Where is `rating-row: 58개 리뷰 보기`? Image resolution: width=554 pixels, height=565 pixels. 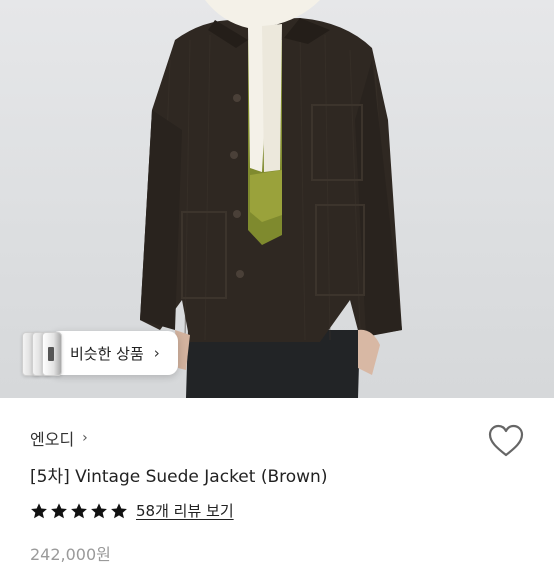
rating-row: 58개 리뷰 보기 is located at coordinates (132, 510).